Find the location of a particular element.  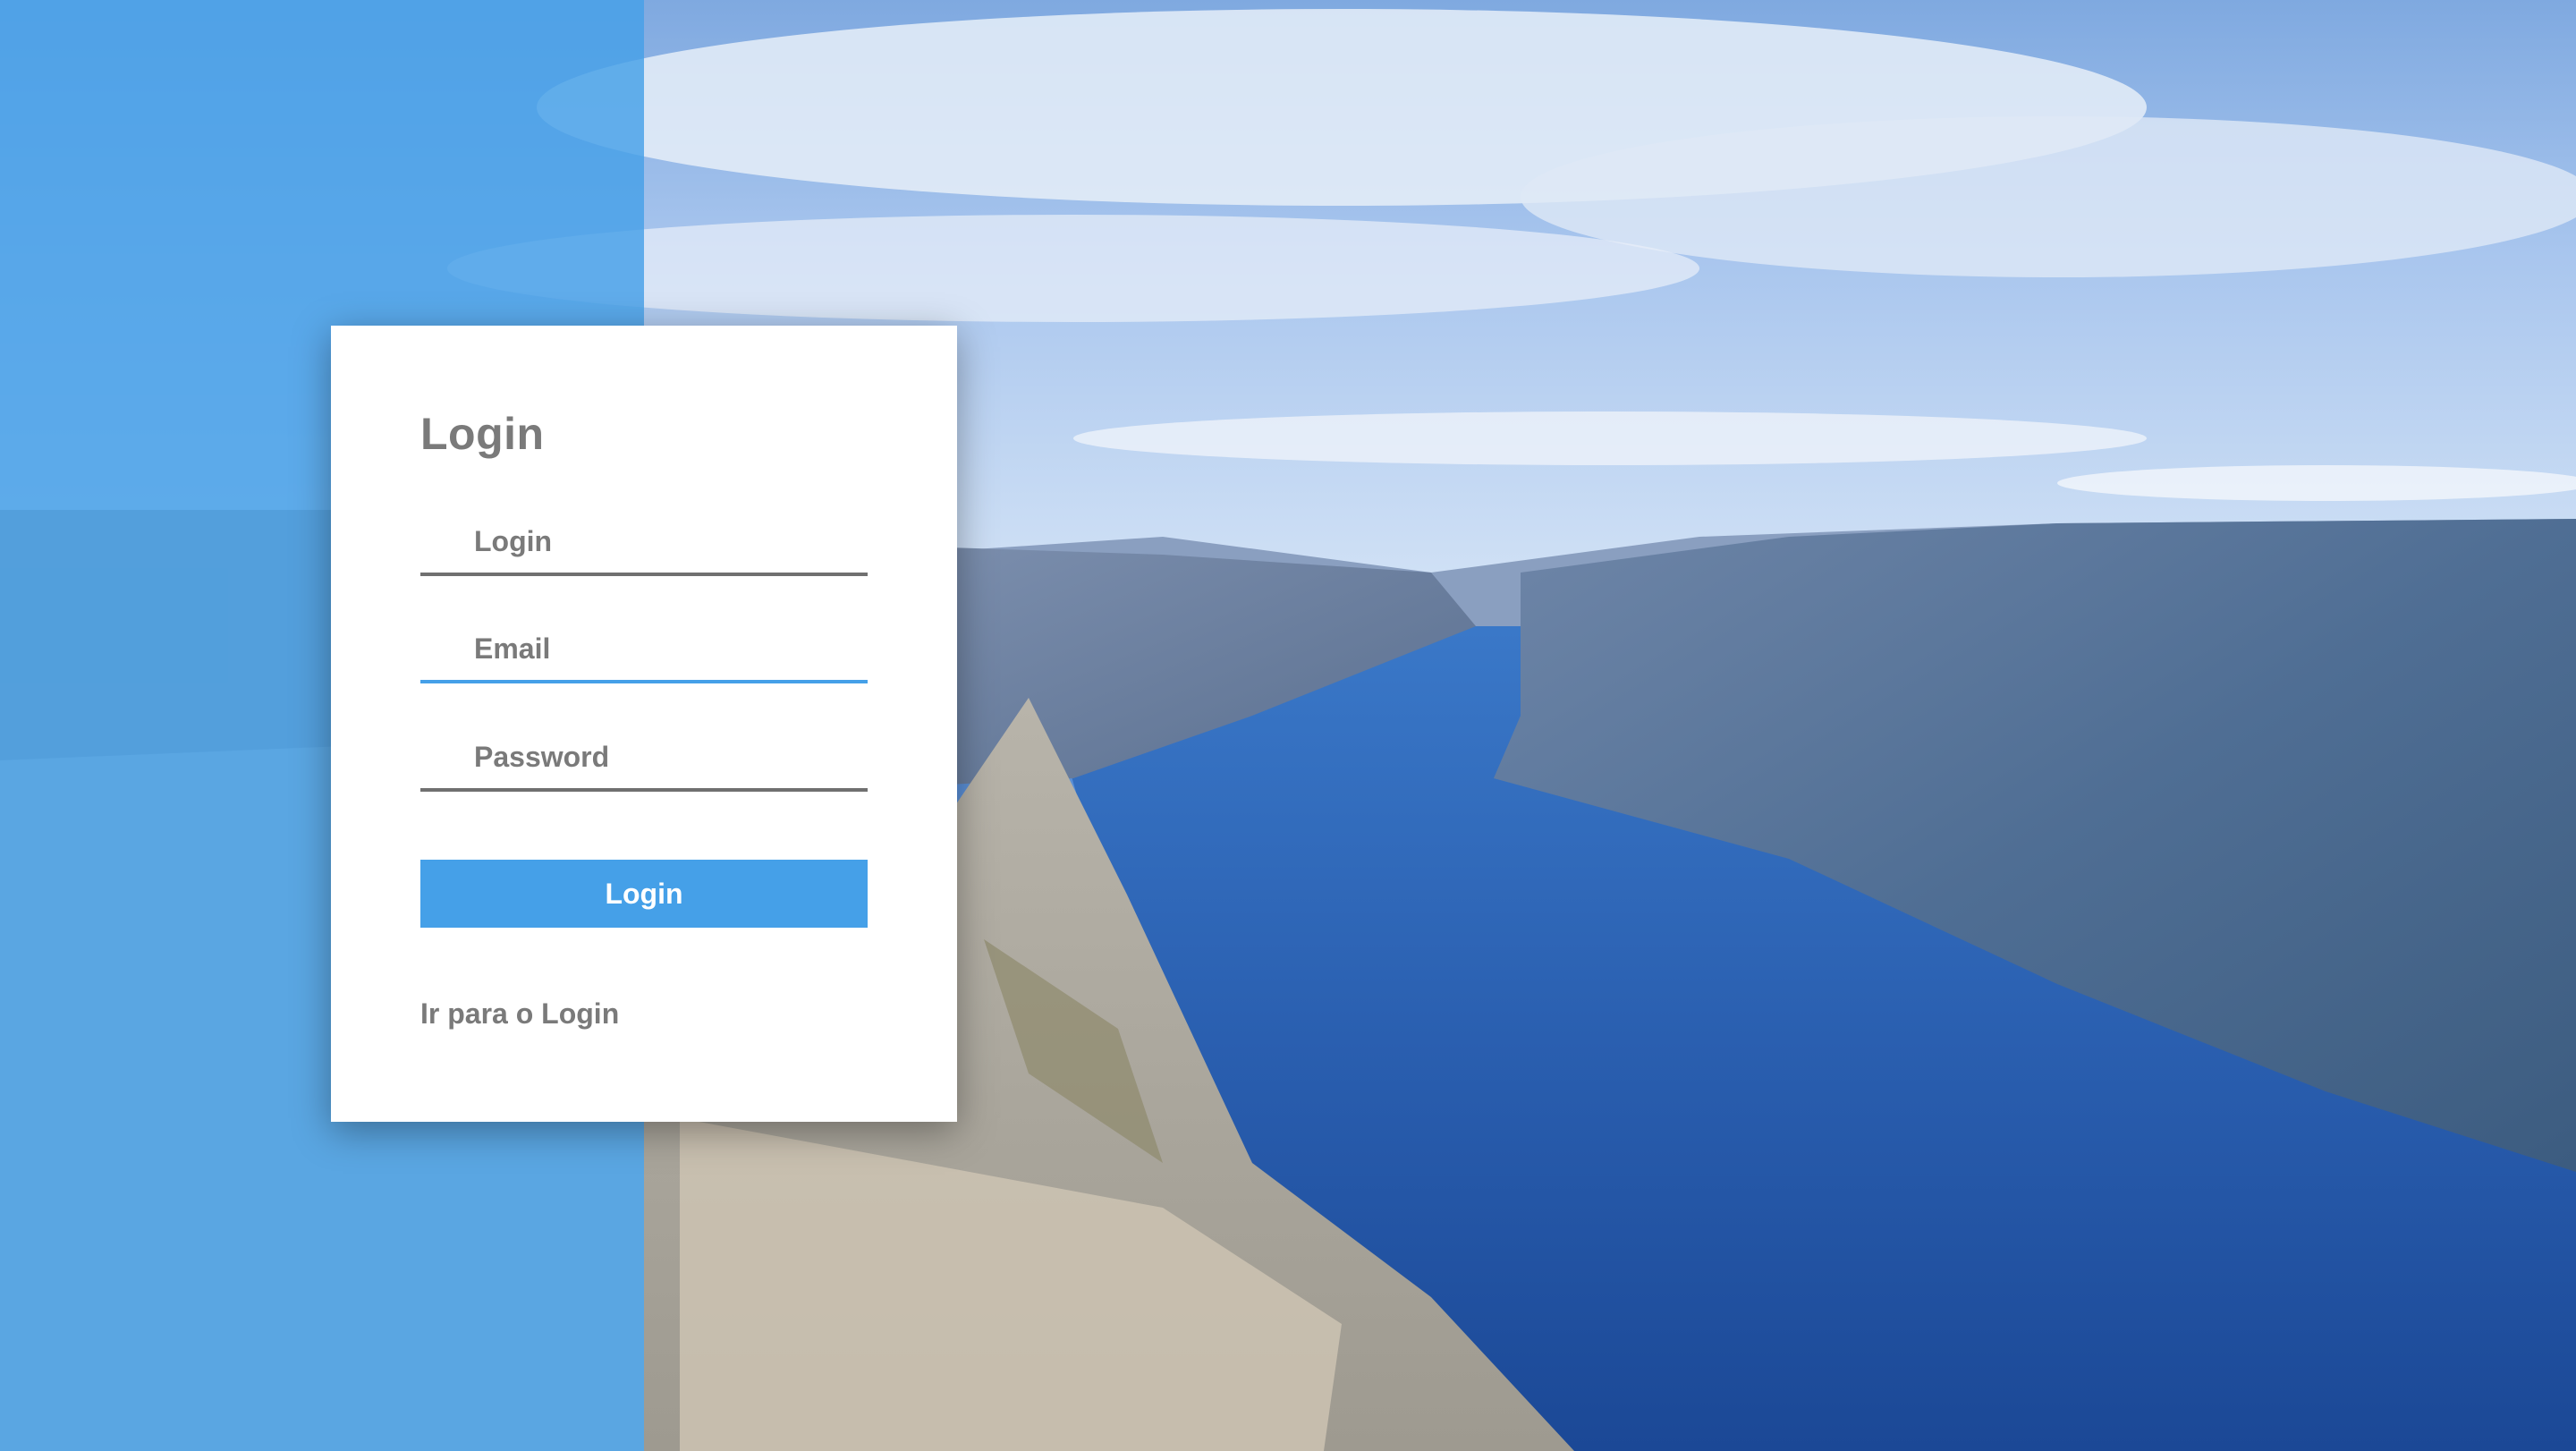

login-button: Login is located at coordinates (644, 894).